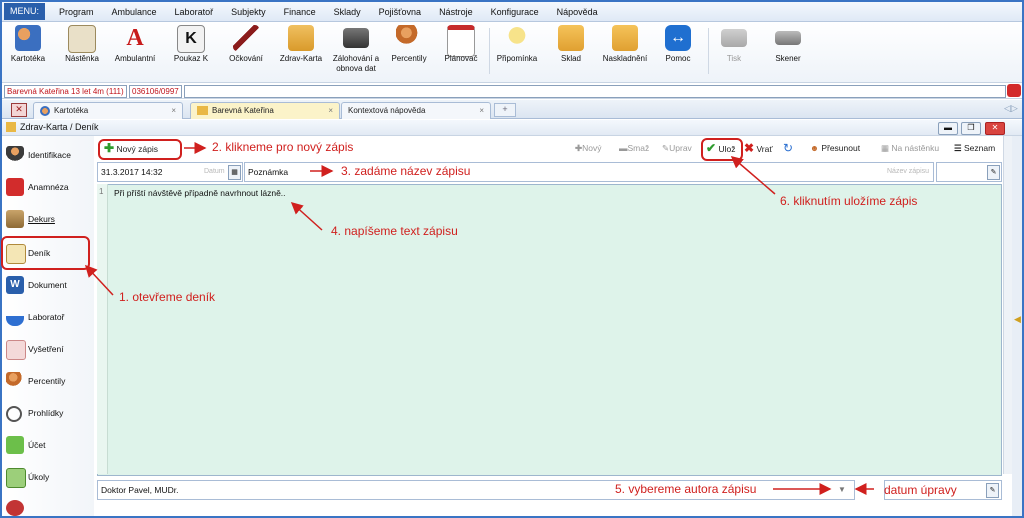 Image resolution: width=1024 pixels, height=518 pixels. What do you see at coordinates (406, 171) in the screenshot?
I see `annotation-3: 3. zadáme název zápisu` at bounding box center [406, 171].